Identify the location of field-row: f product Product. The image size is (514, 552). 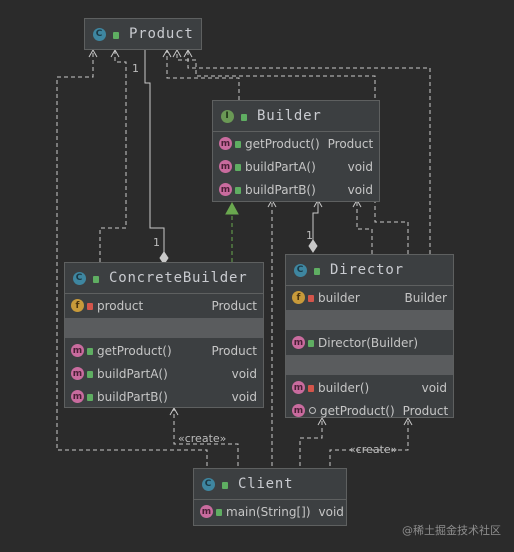
(164, 305).